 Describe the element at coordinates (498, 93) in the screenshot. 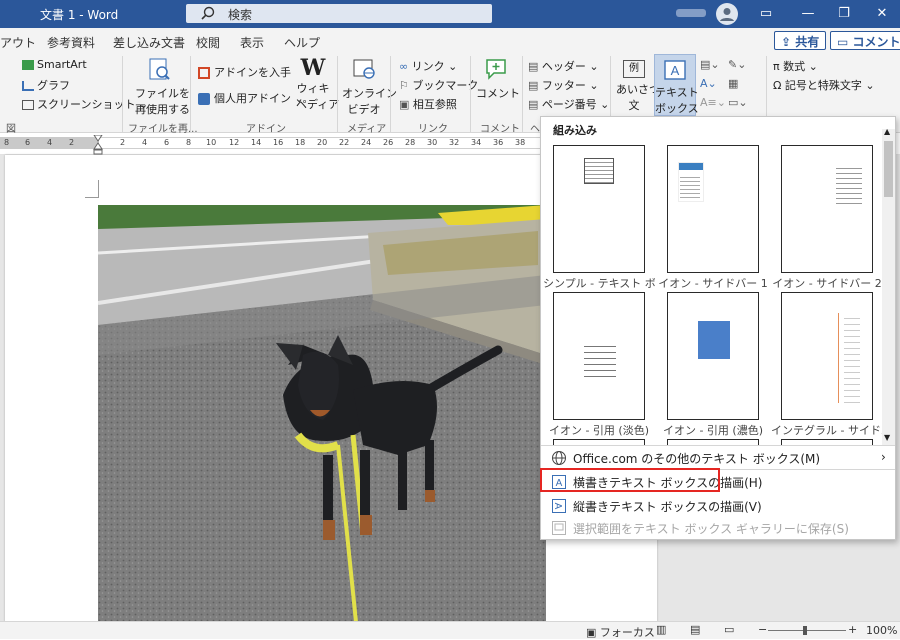

I see `comment-label: コメント` at that location.